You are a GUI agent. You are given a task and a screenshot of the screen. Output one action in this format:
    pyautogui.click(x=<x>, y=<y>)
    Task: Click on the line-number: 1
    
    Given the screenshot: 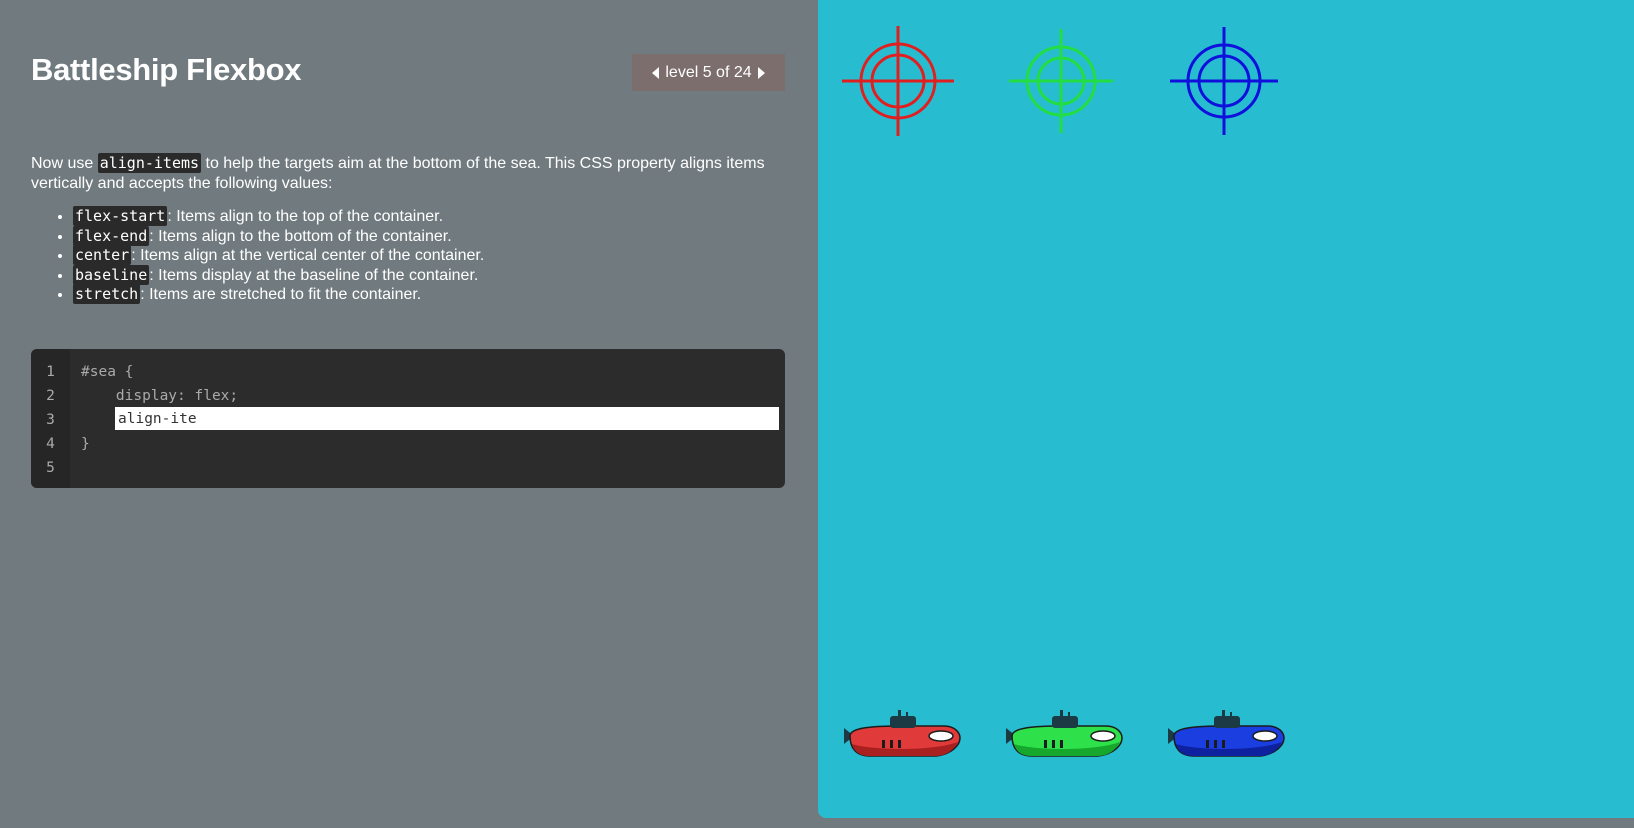 What is the action you would take?
    pyautogui.click(x=50, y=372)
    